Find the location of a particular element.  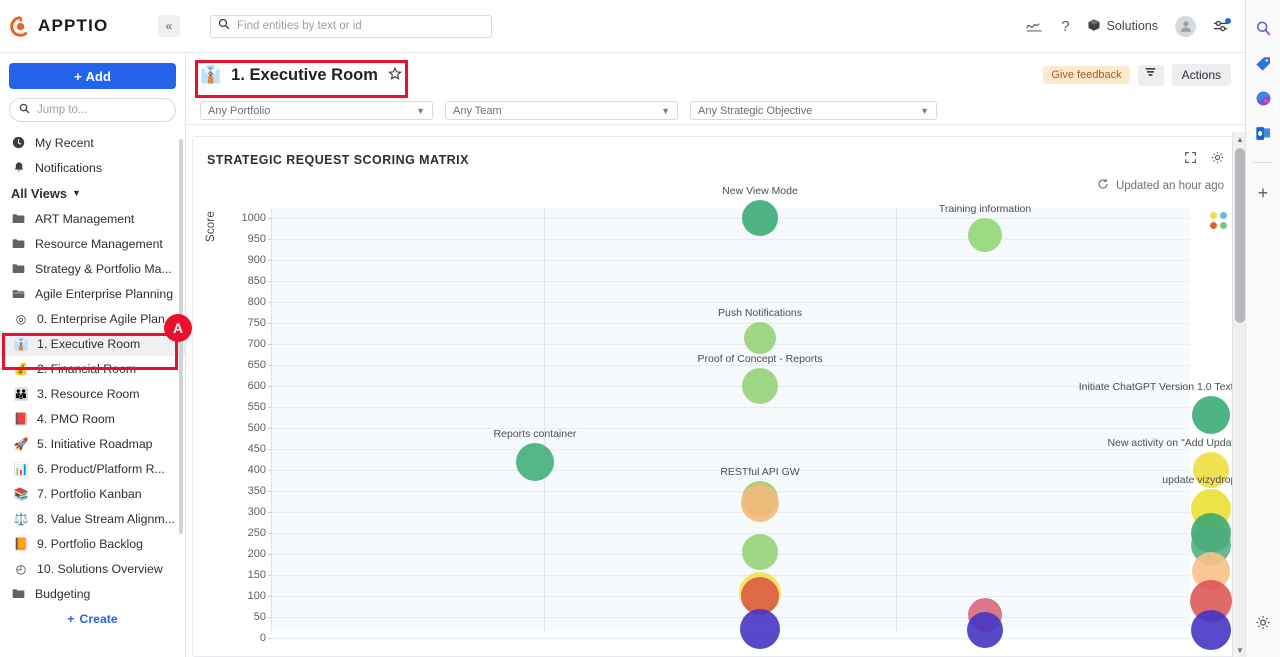

sidebar-item-solutions-overview: ◴ 10. Solutions Overview is located at coordinates (92, 568).